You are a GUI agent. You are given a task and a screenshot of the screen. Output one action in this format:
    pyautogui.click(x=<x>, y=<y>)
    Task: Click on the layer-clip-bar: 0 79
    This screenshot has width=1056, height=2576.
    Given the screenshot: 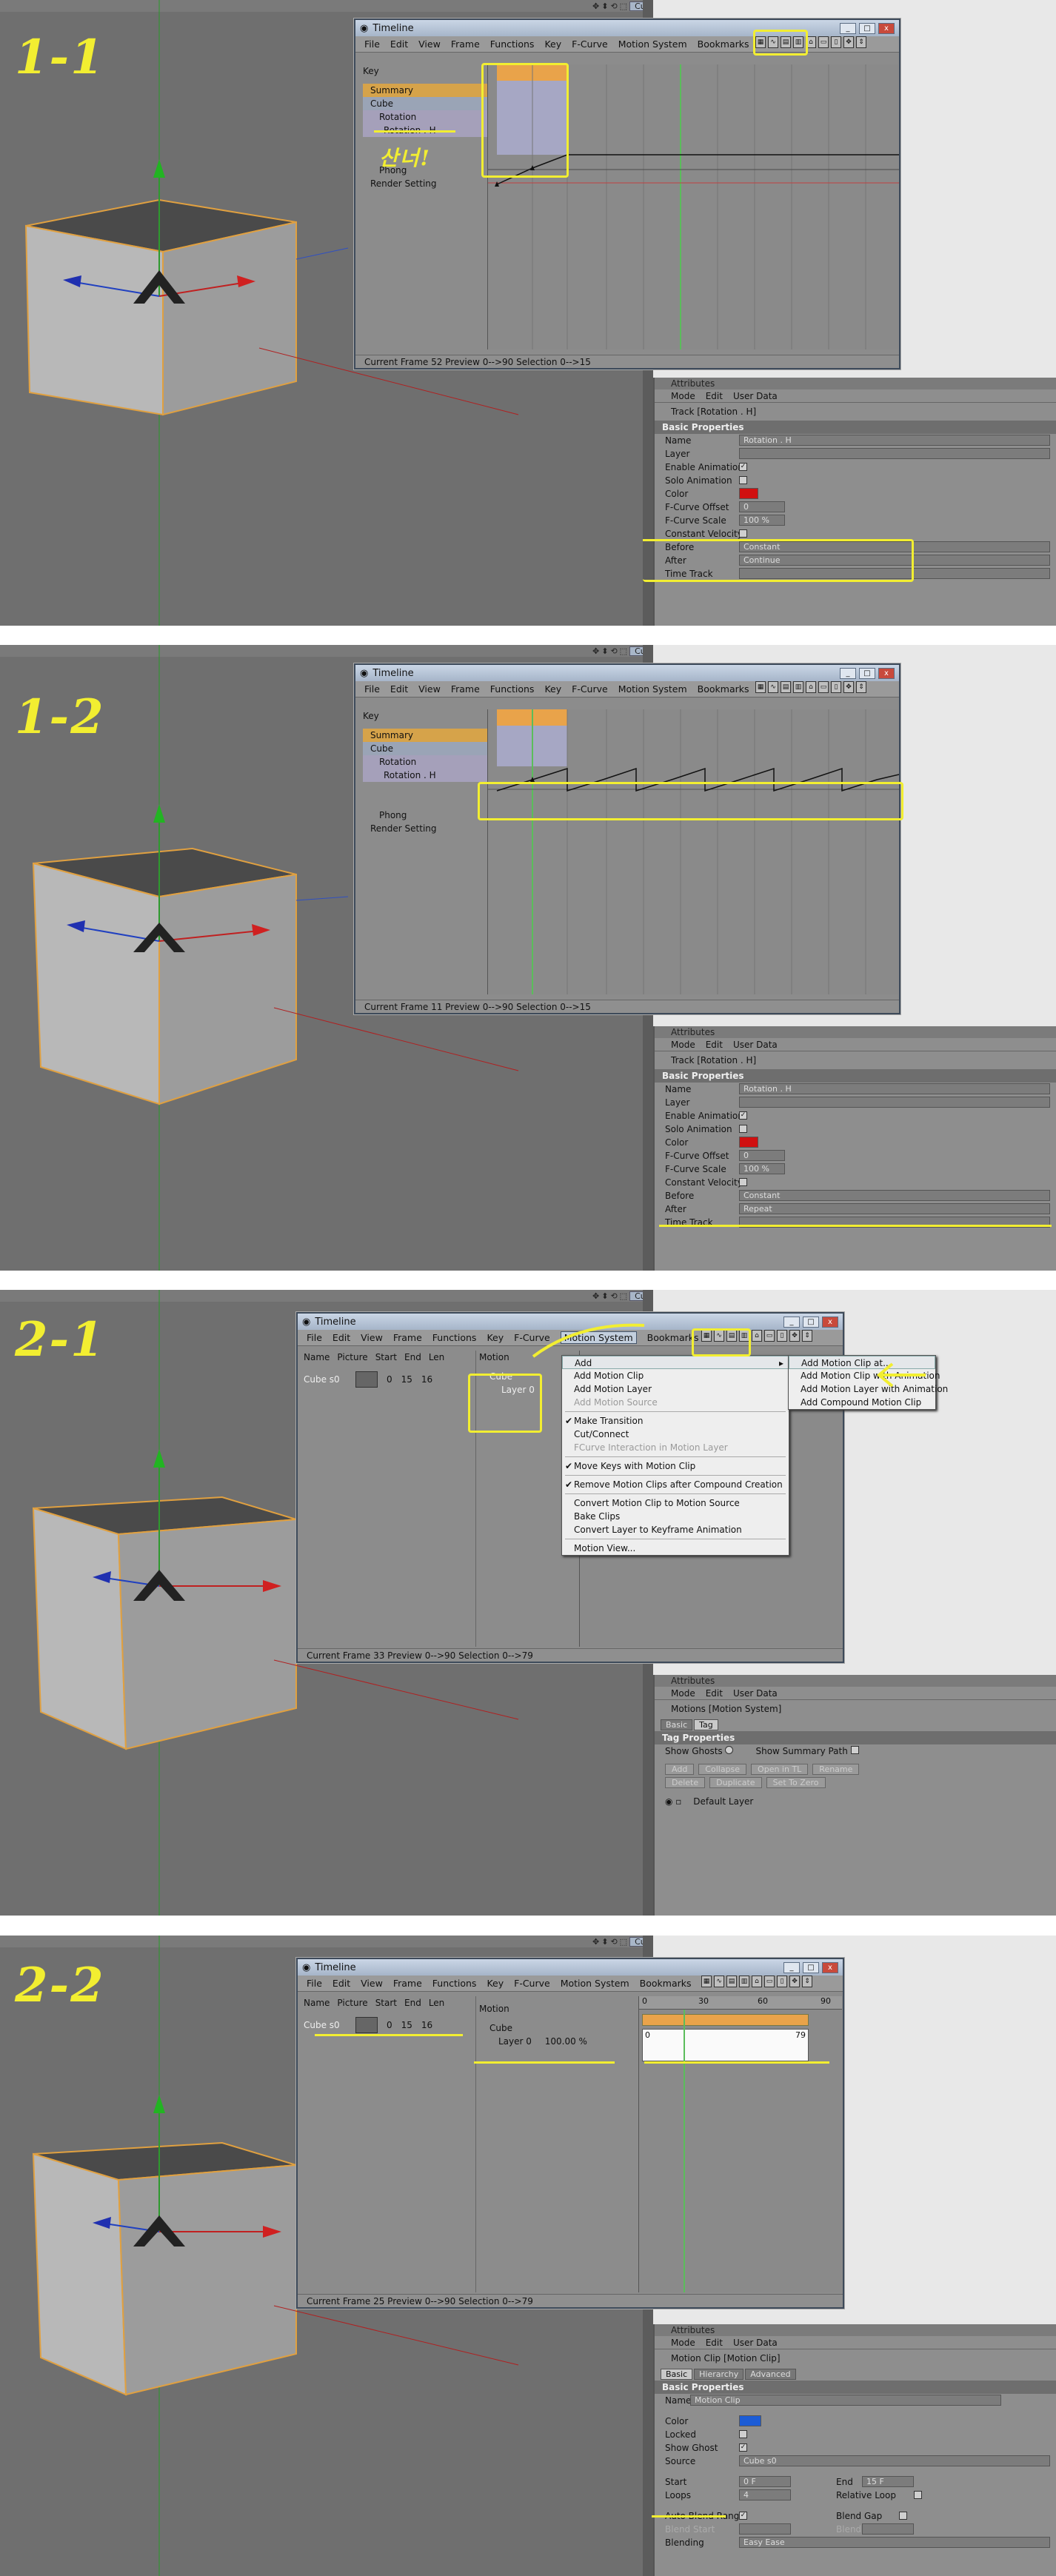 What is the action you would take?
    pyautogui.click(x=725, y=2045)
    